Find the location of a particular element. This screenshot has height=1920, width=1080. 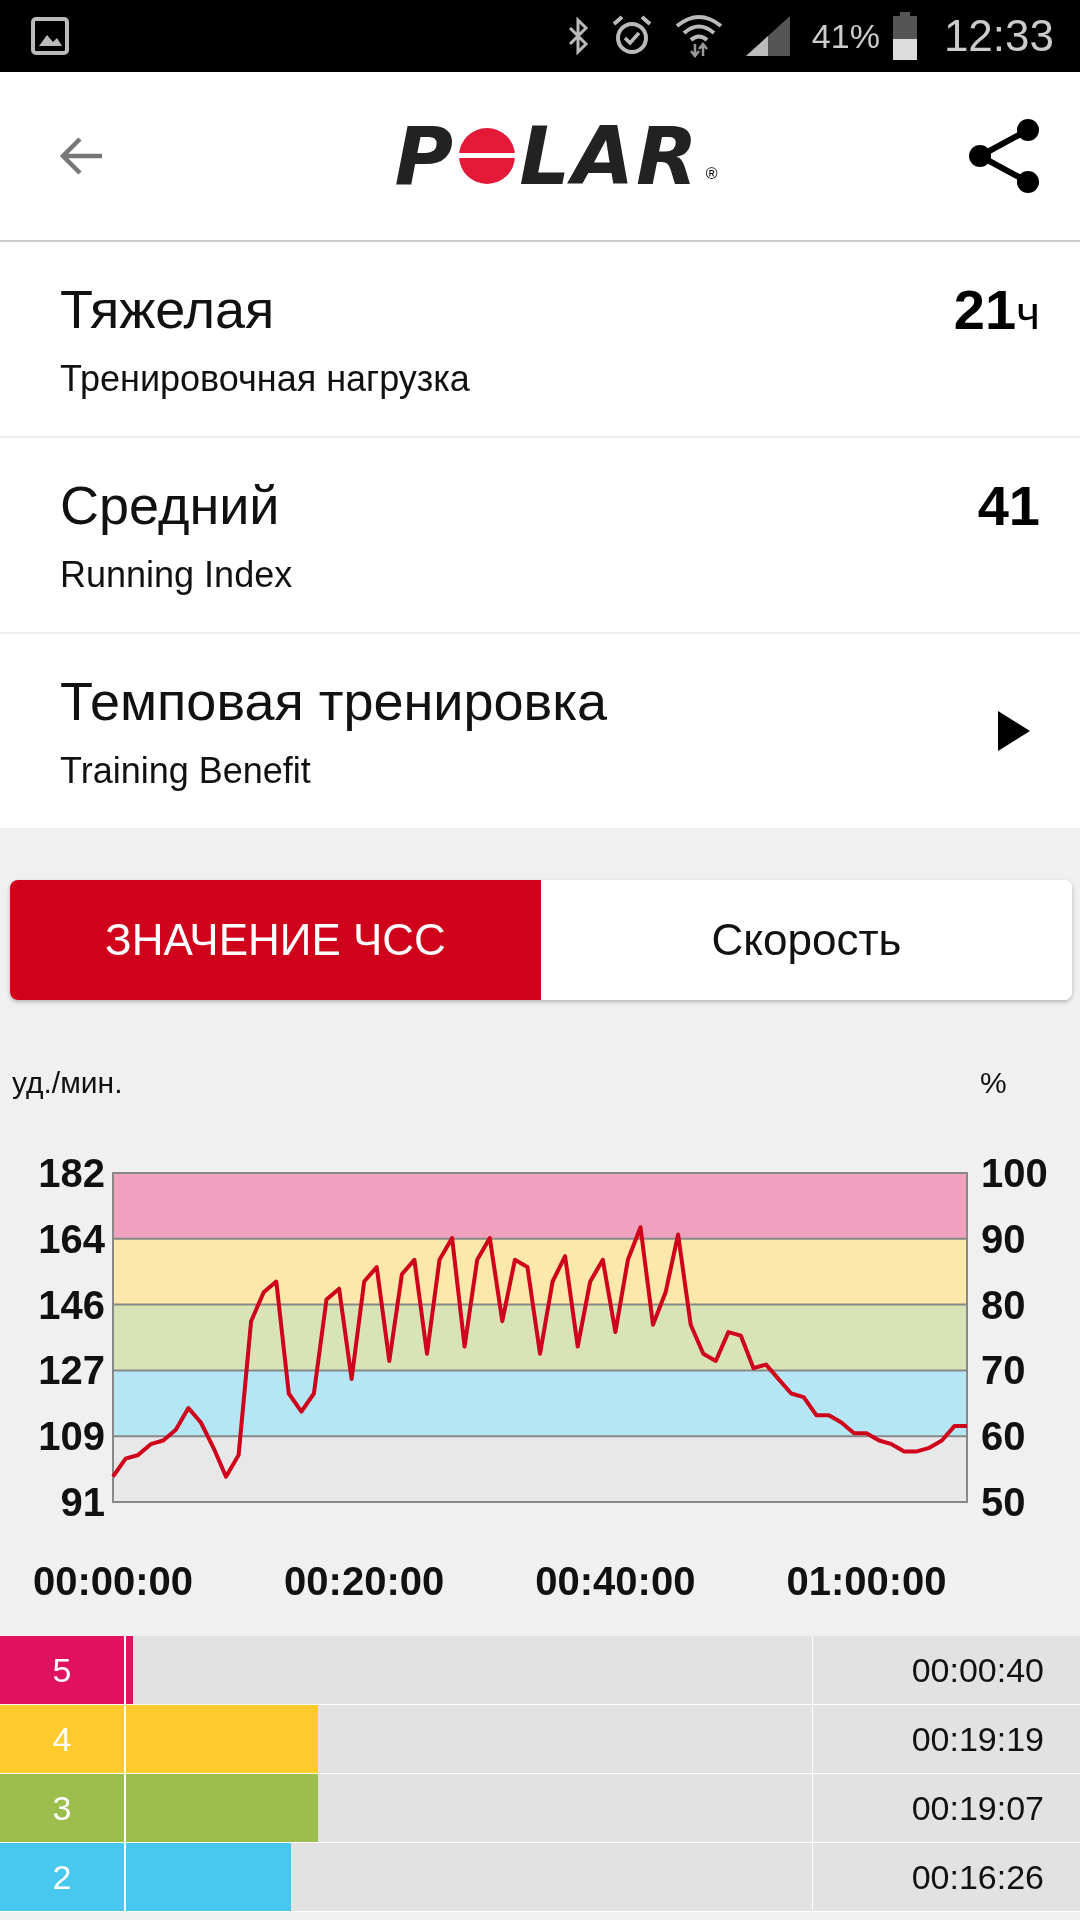

logo-text: P is located at coordinates (425, 156).